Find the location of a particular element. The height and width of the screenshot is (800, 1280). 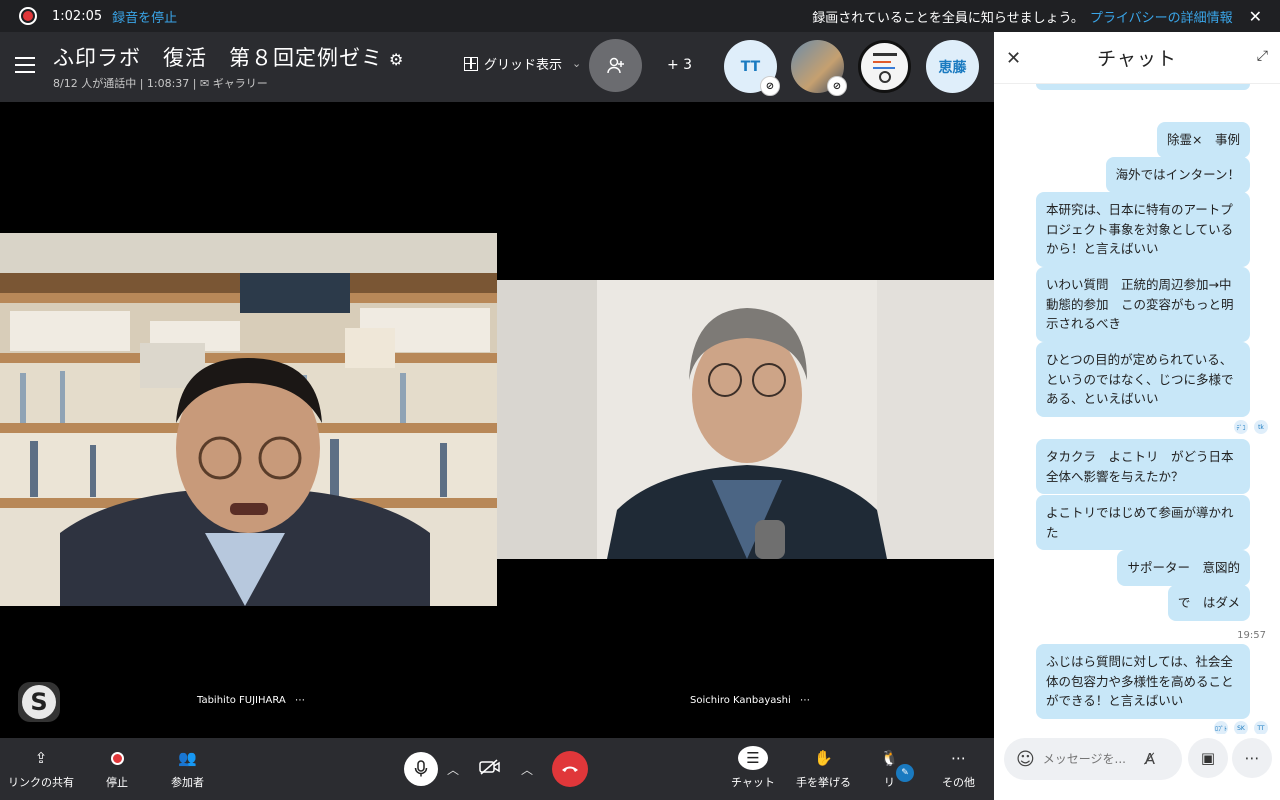

avatar: TT is located at coordinates (1261, 727).